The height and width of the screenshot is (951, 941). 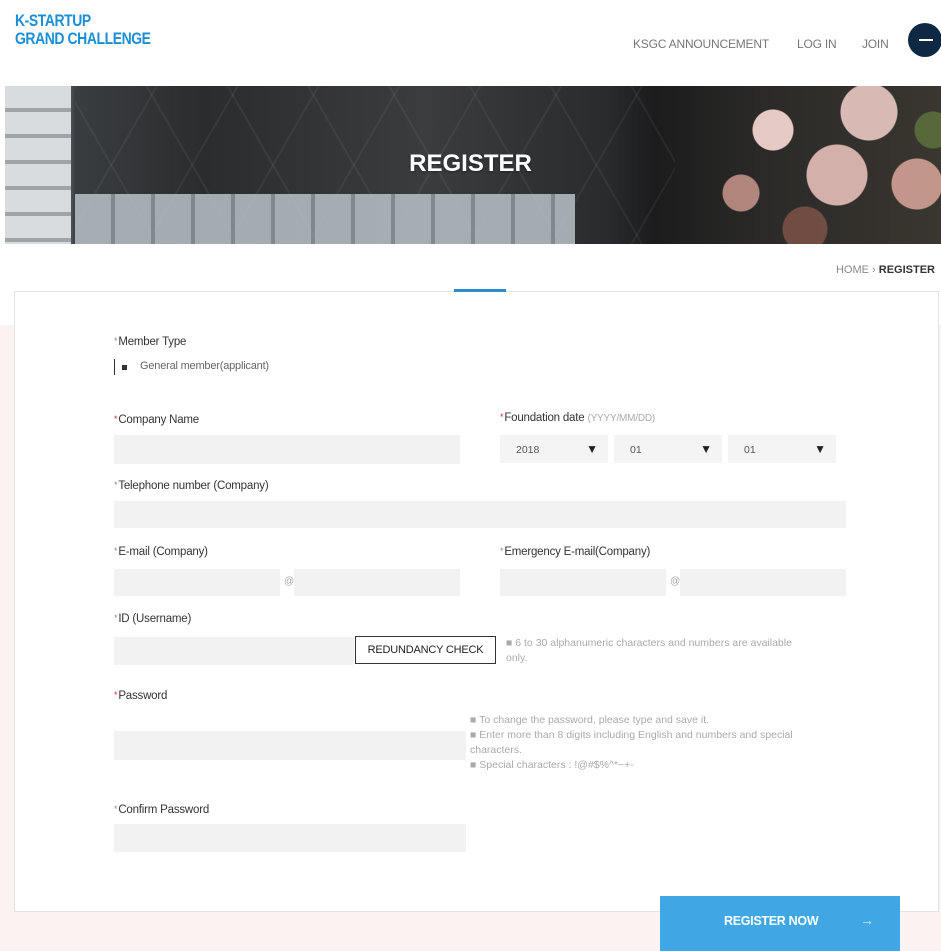 I want to click on redundancy-check-button: REDUNDANCY CHECK, so click(x=425, y=650).